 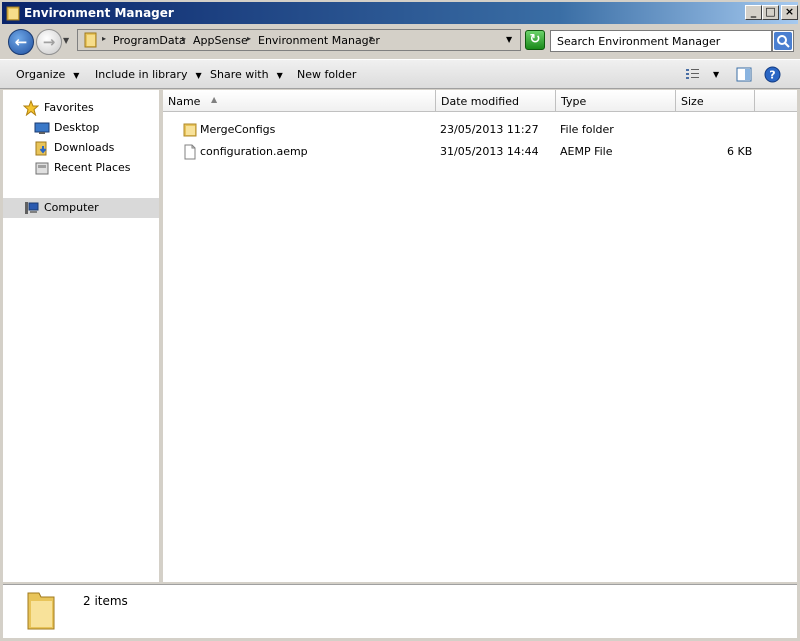 I want to click on close-button: ×, so click(x=789, y=12).